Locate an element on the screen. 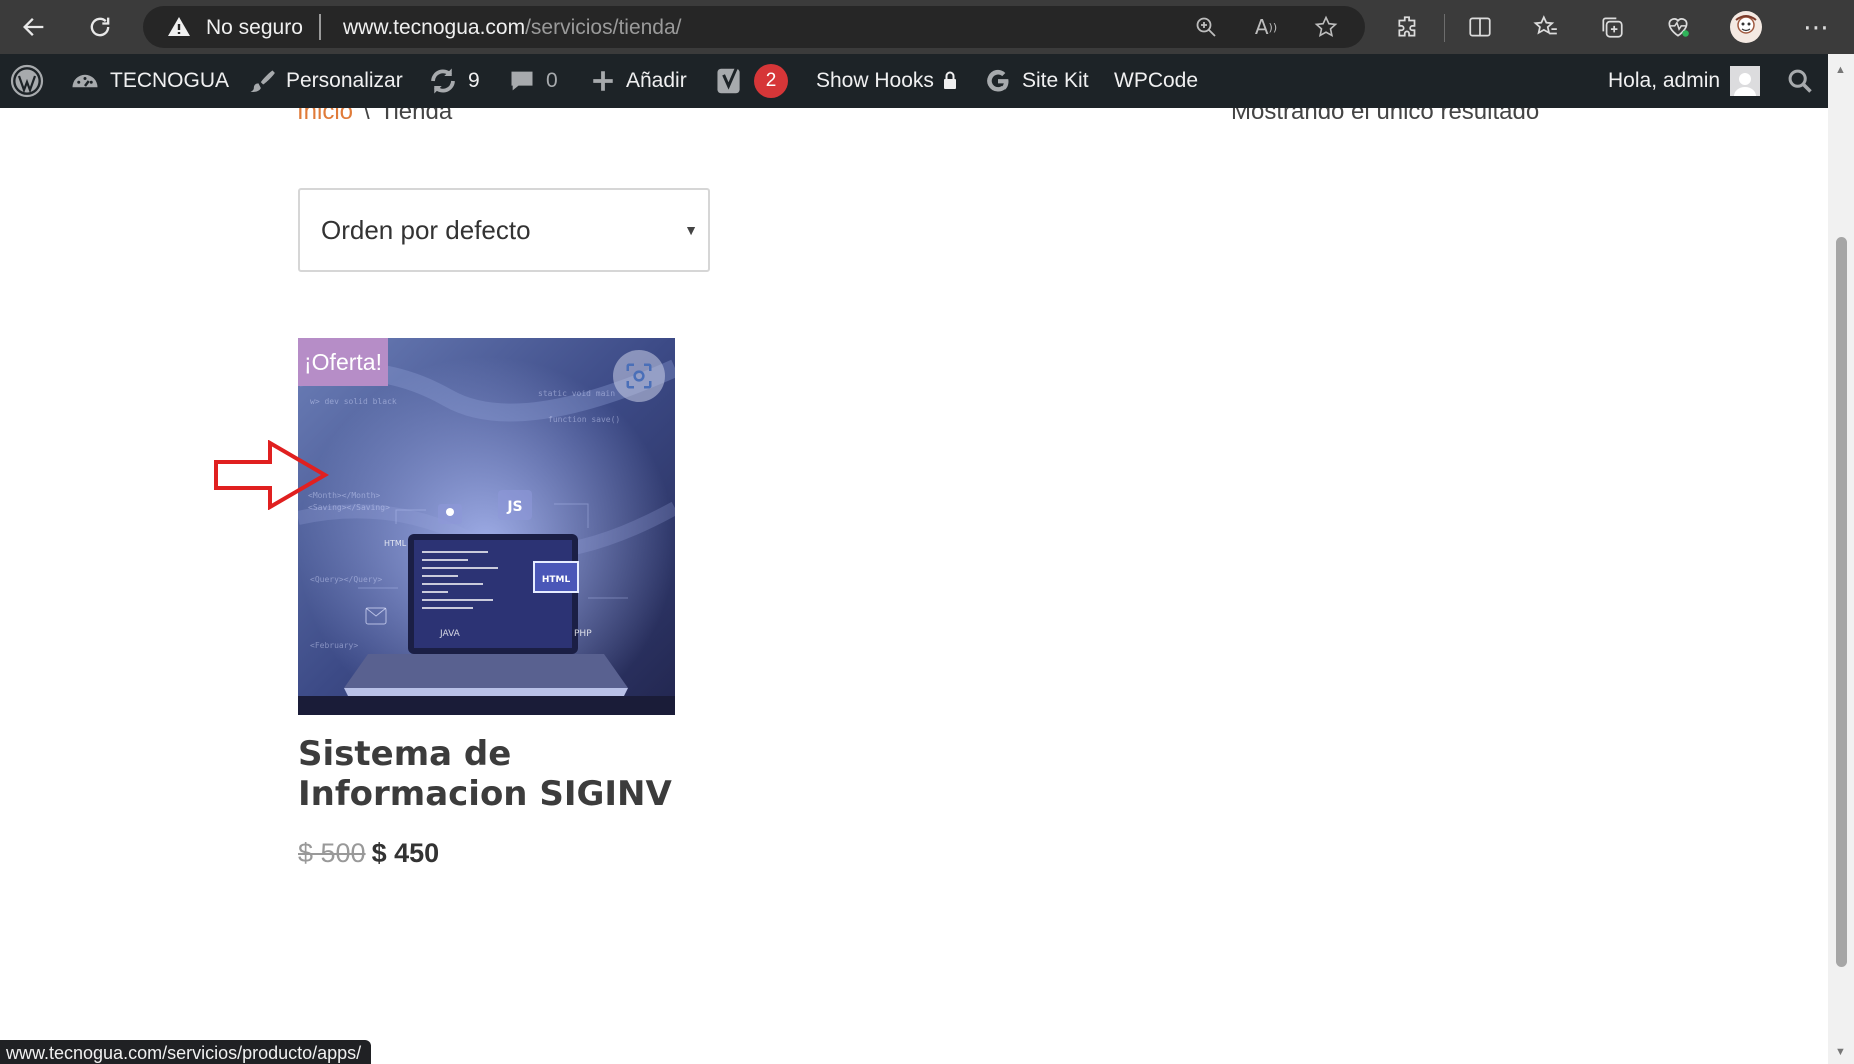 This screenshot has width=1854, height=1064. split-screen-icon is located at coordinates (1480, 27).